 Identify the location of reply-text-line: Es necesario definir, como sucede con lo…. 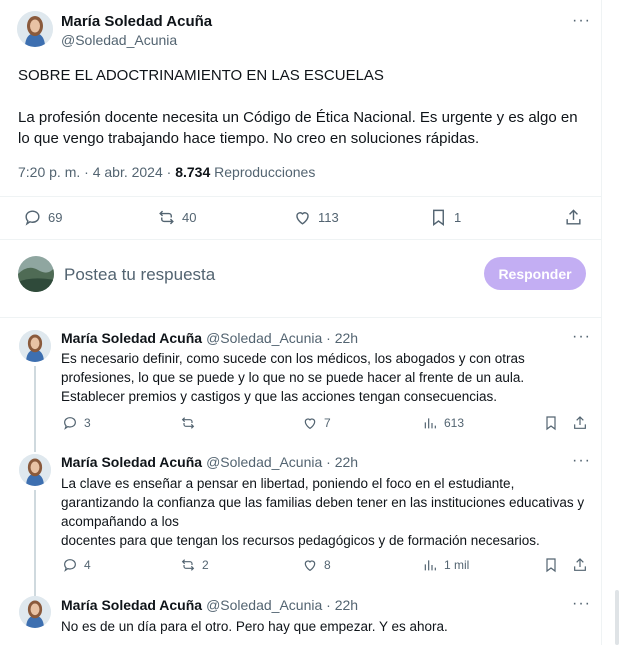
(293, 358).